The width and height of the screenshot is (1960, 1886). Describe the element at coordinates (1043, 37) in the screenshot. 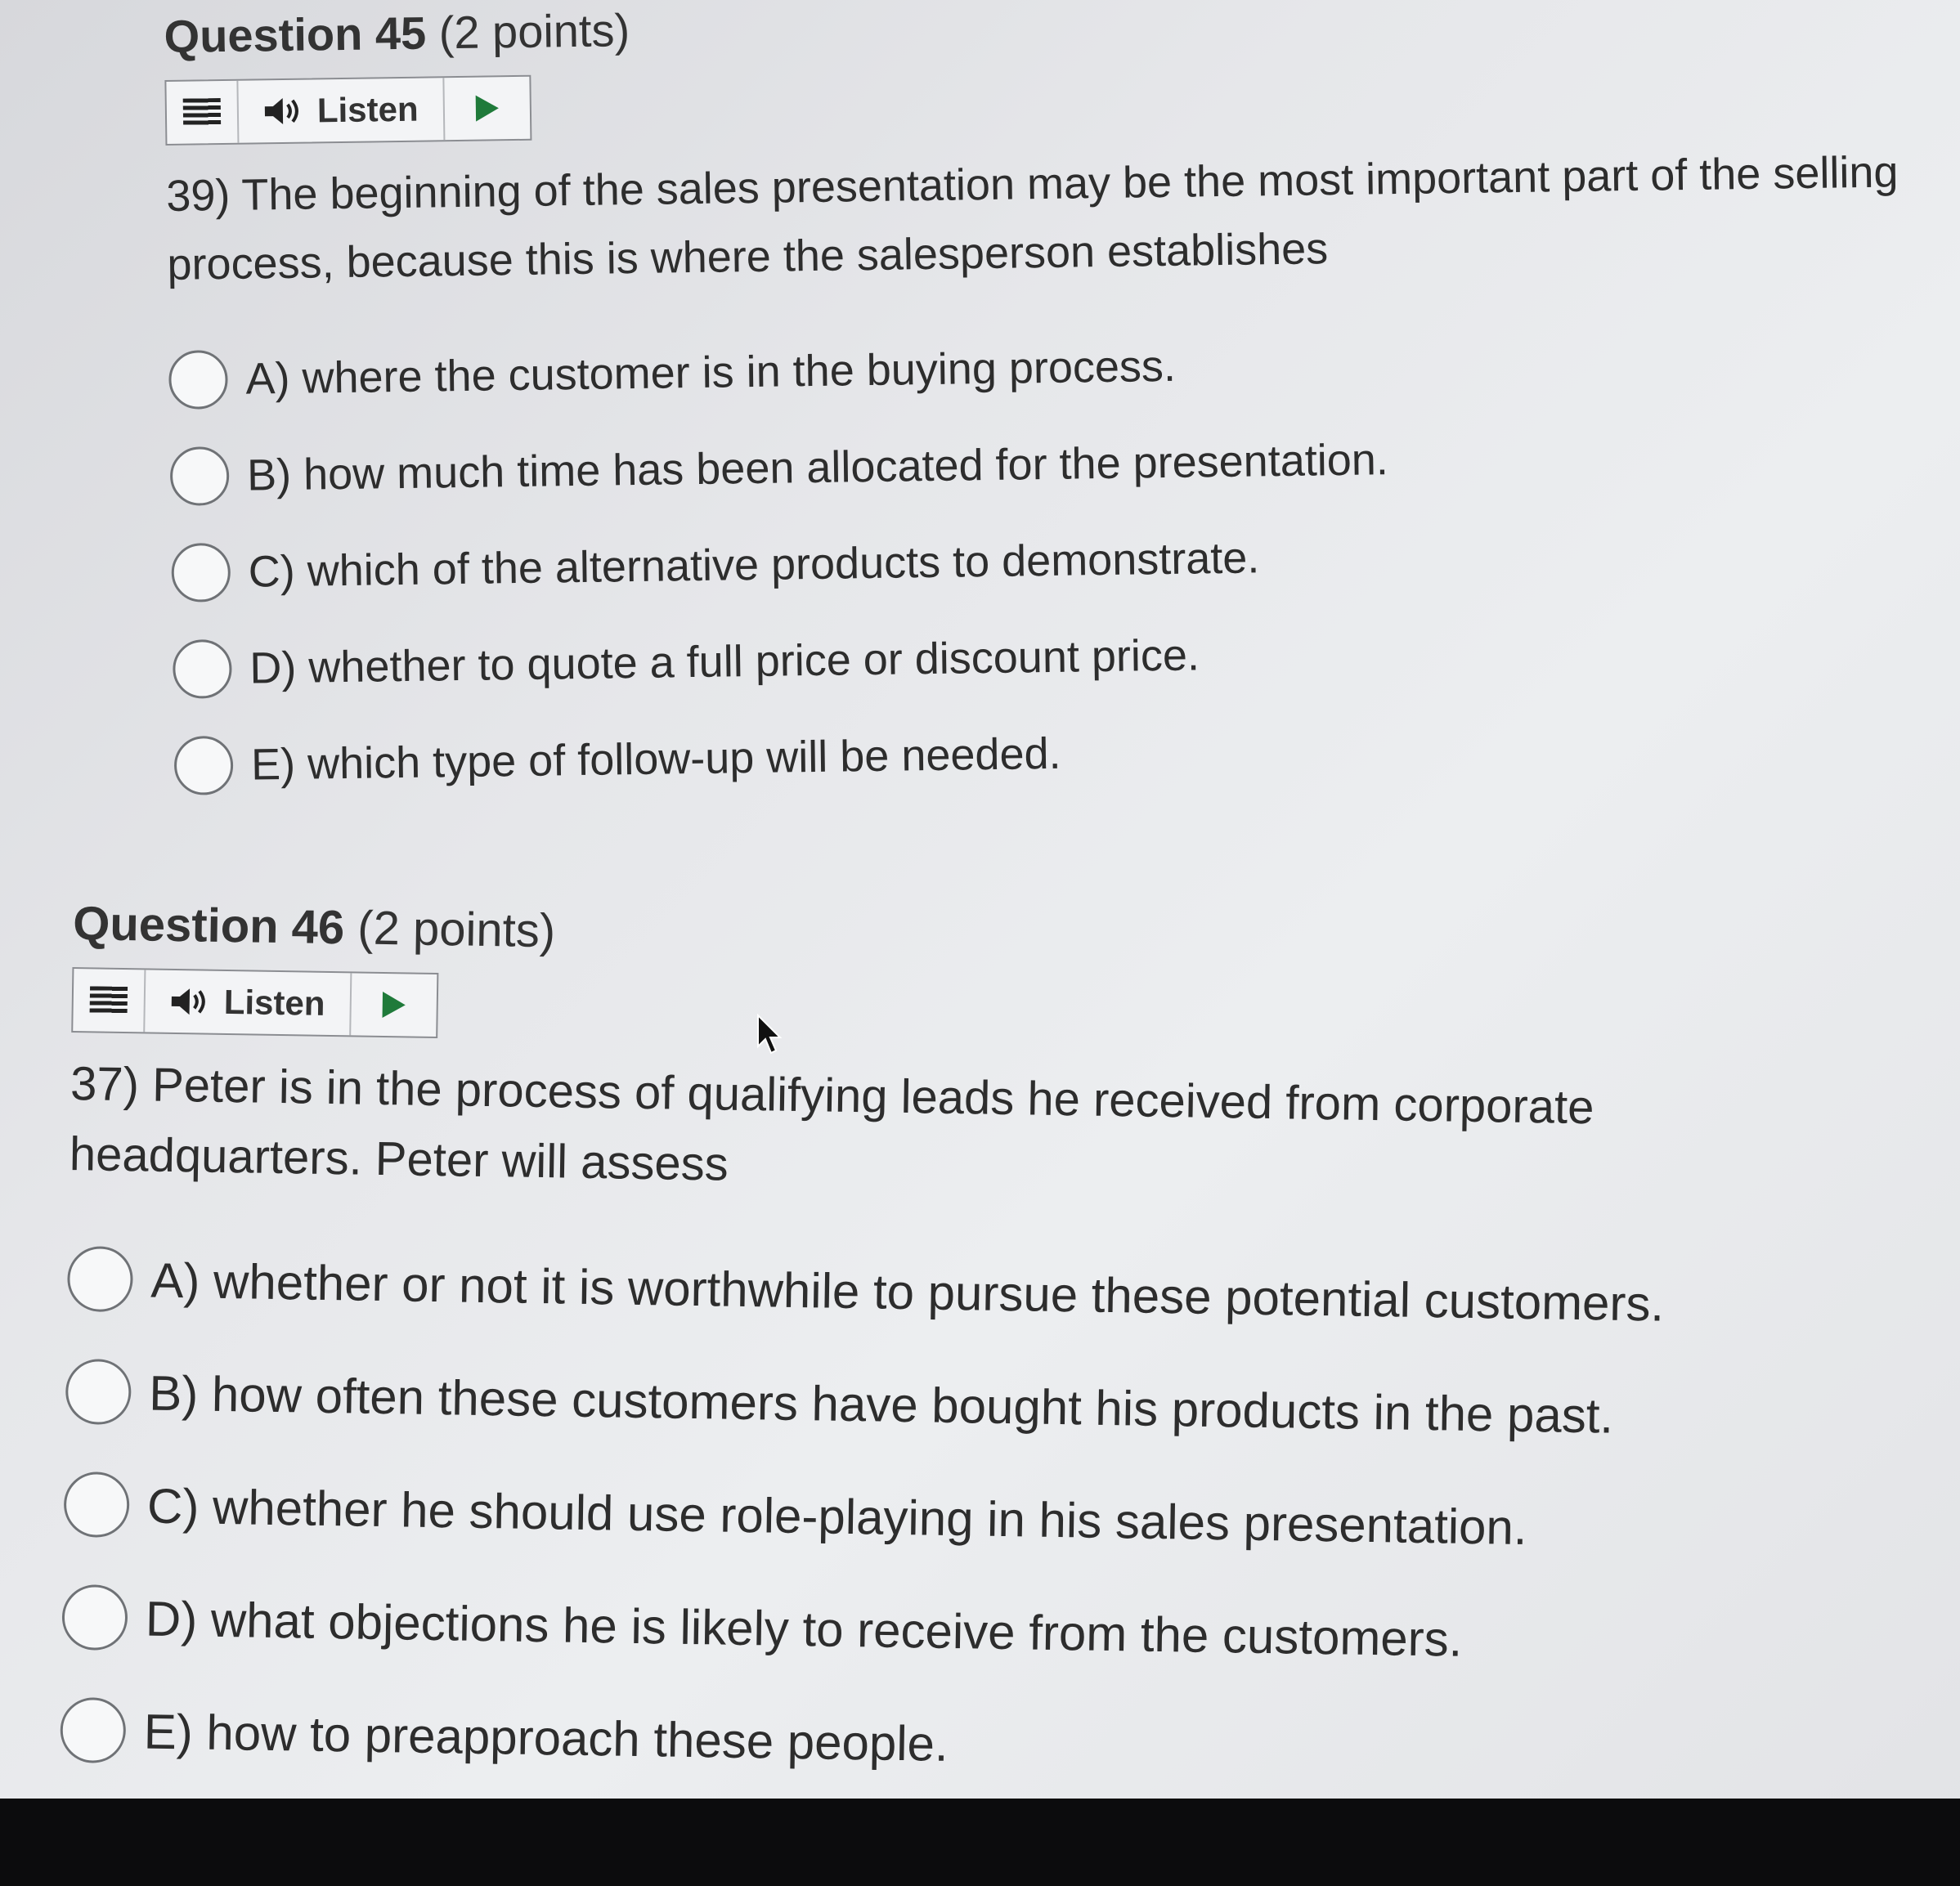

I see `question-title: Question 45 (2 points)` at that location.